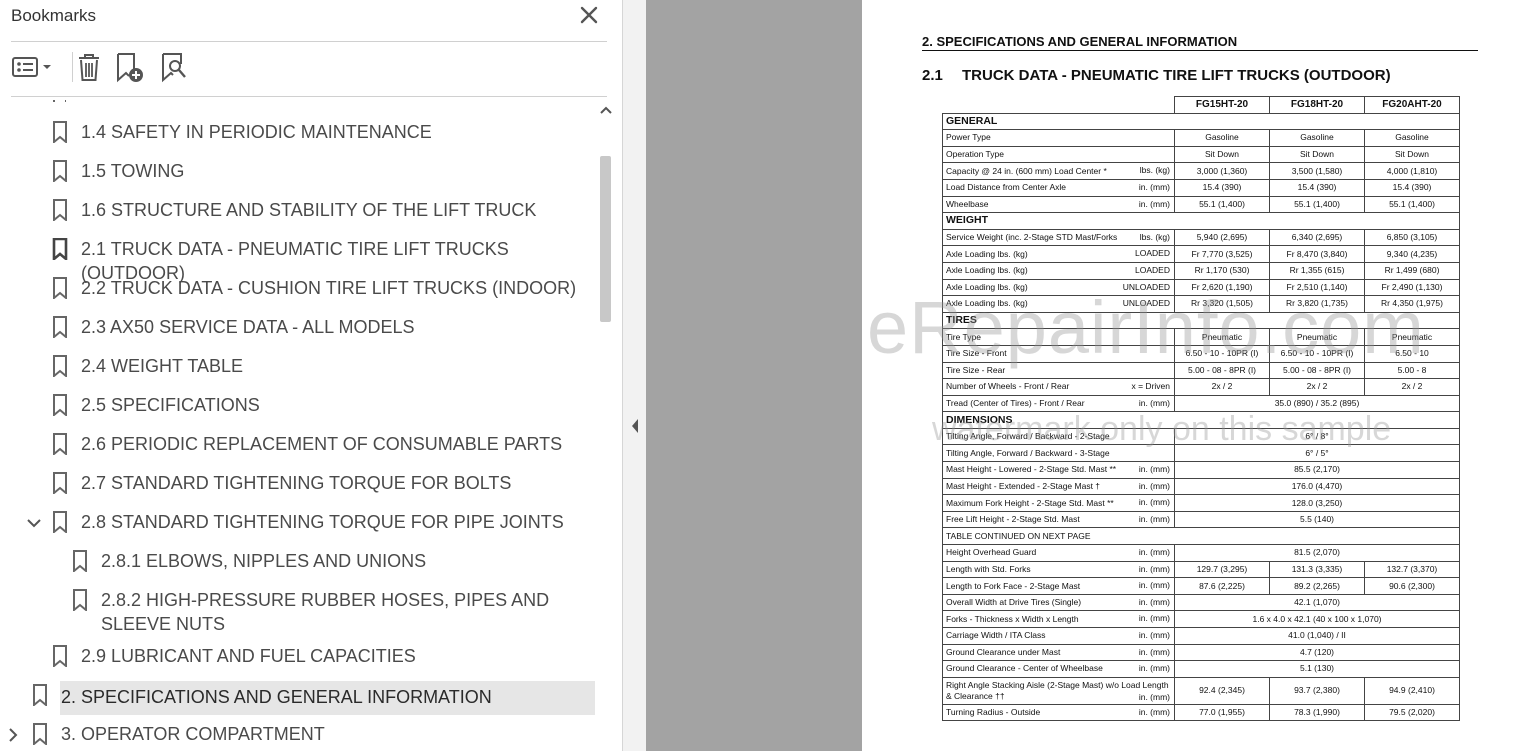 This screenshot has width=1517, height=751. What do you see at coordinates (589, 15) in the screenshot?
I see `close-icon` at bounding box center [589, 15].